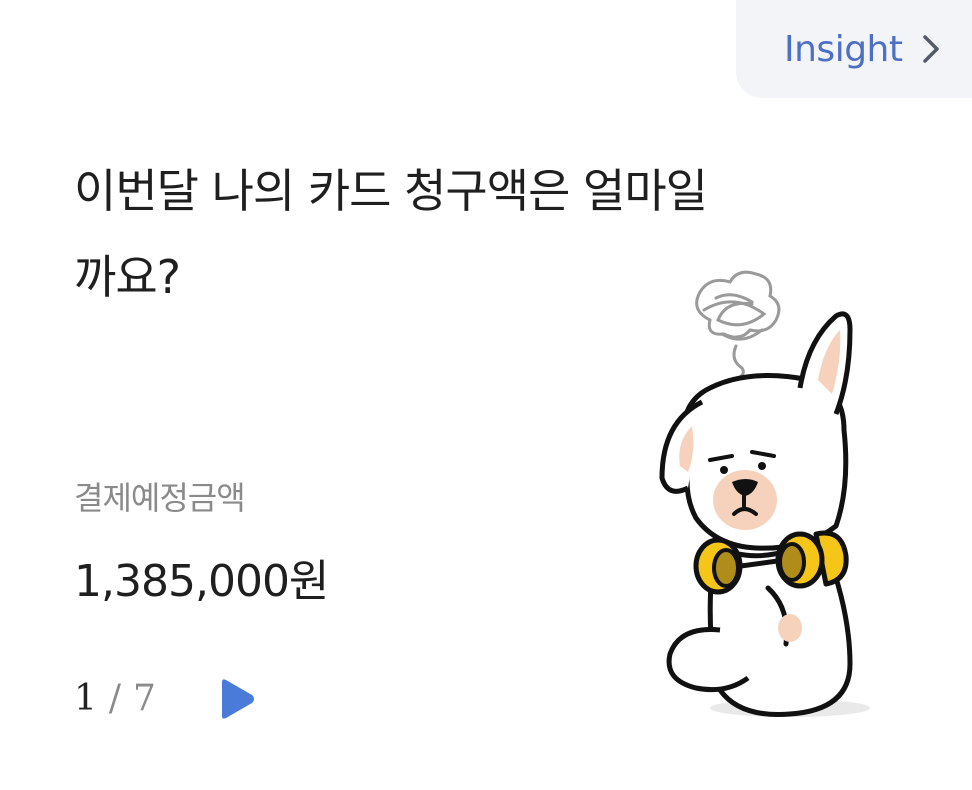 The width and height of the screenshot is (972, 790). I want to click on chevron-right-icon, so click(931, 49).